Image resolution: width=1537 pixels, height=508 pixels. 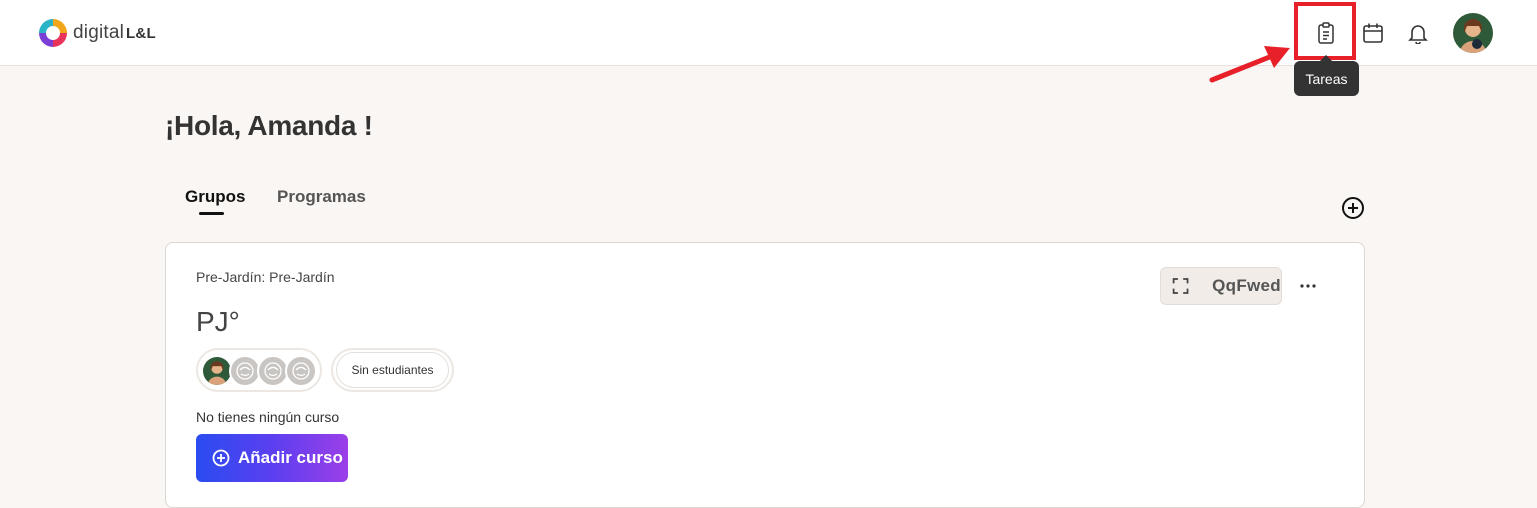 I want to click on group-code-chip: QqFwed, so click(x=1221, y=286).